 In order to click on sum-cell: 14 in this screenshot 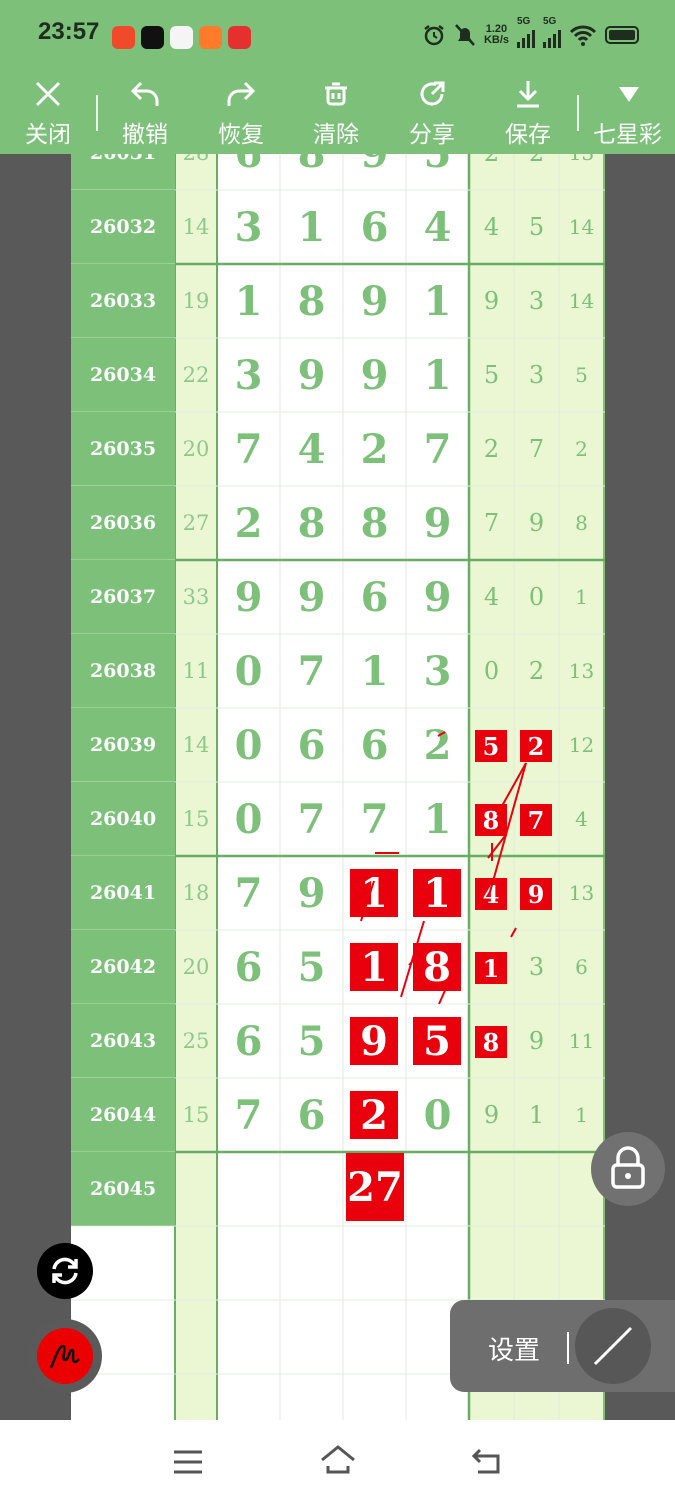, I will do `click(196, 745)`.